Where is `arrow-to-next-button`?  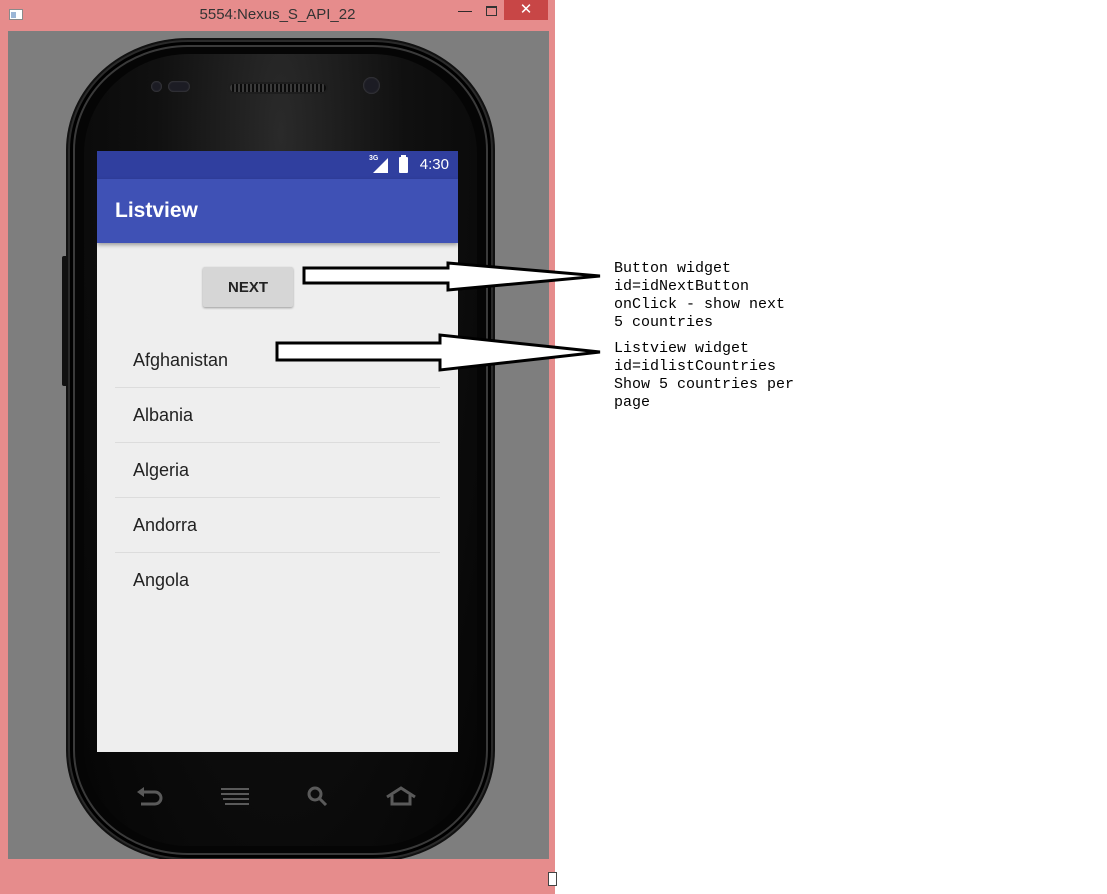 arrow-to-next-button is located at coordinates (451, 276).